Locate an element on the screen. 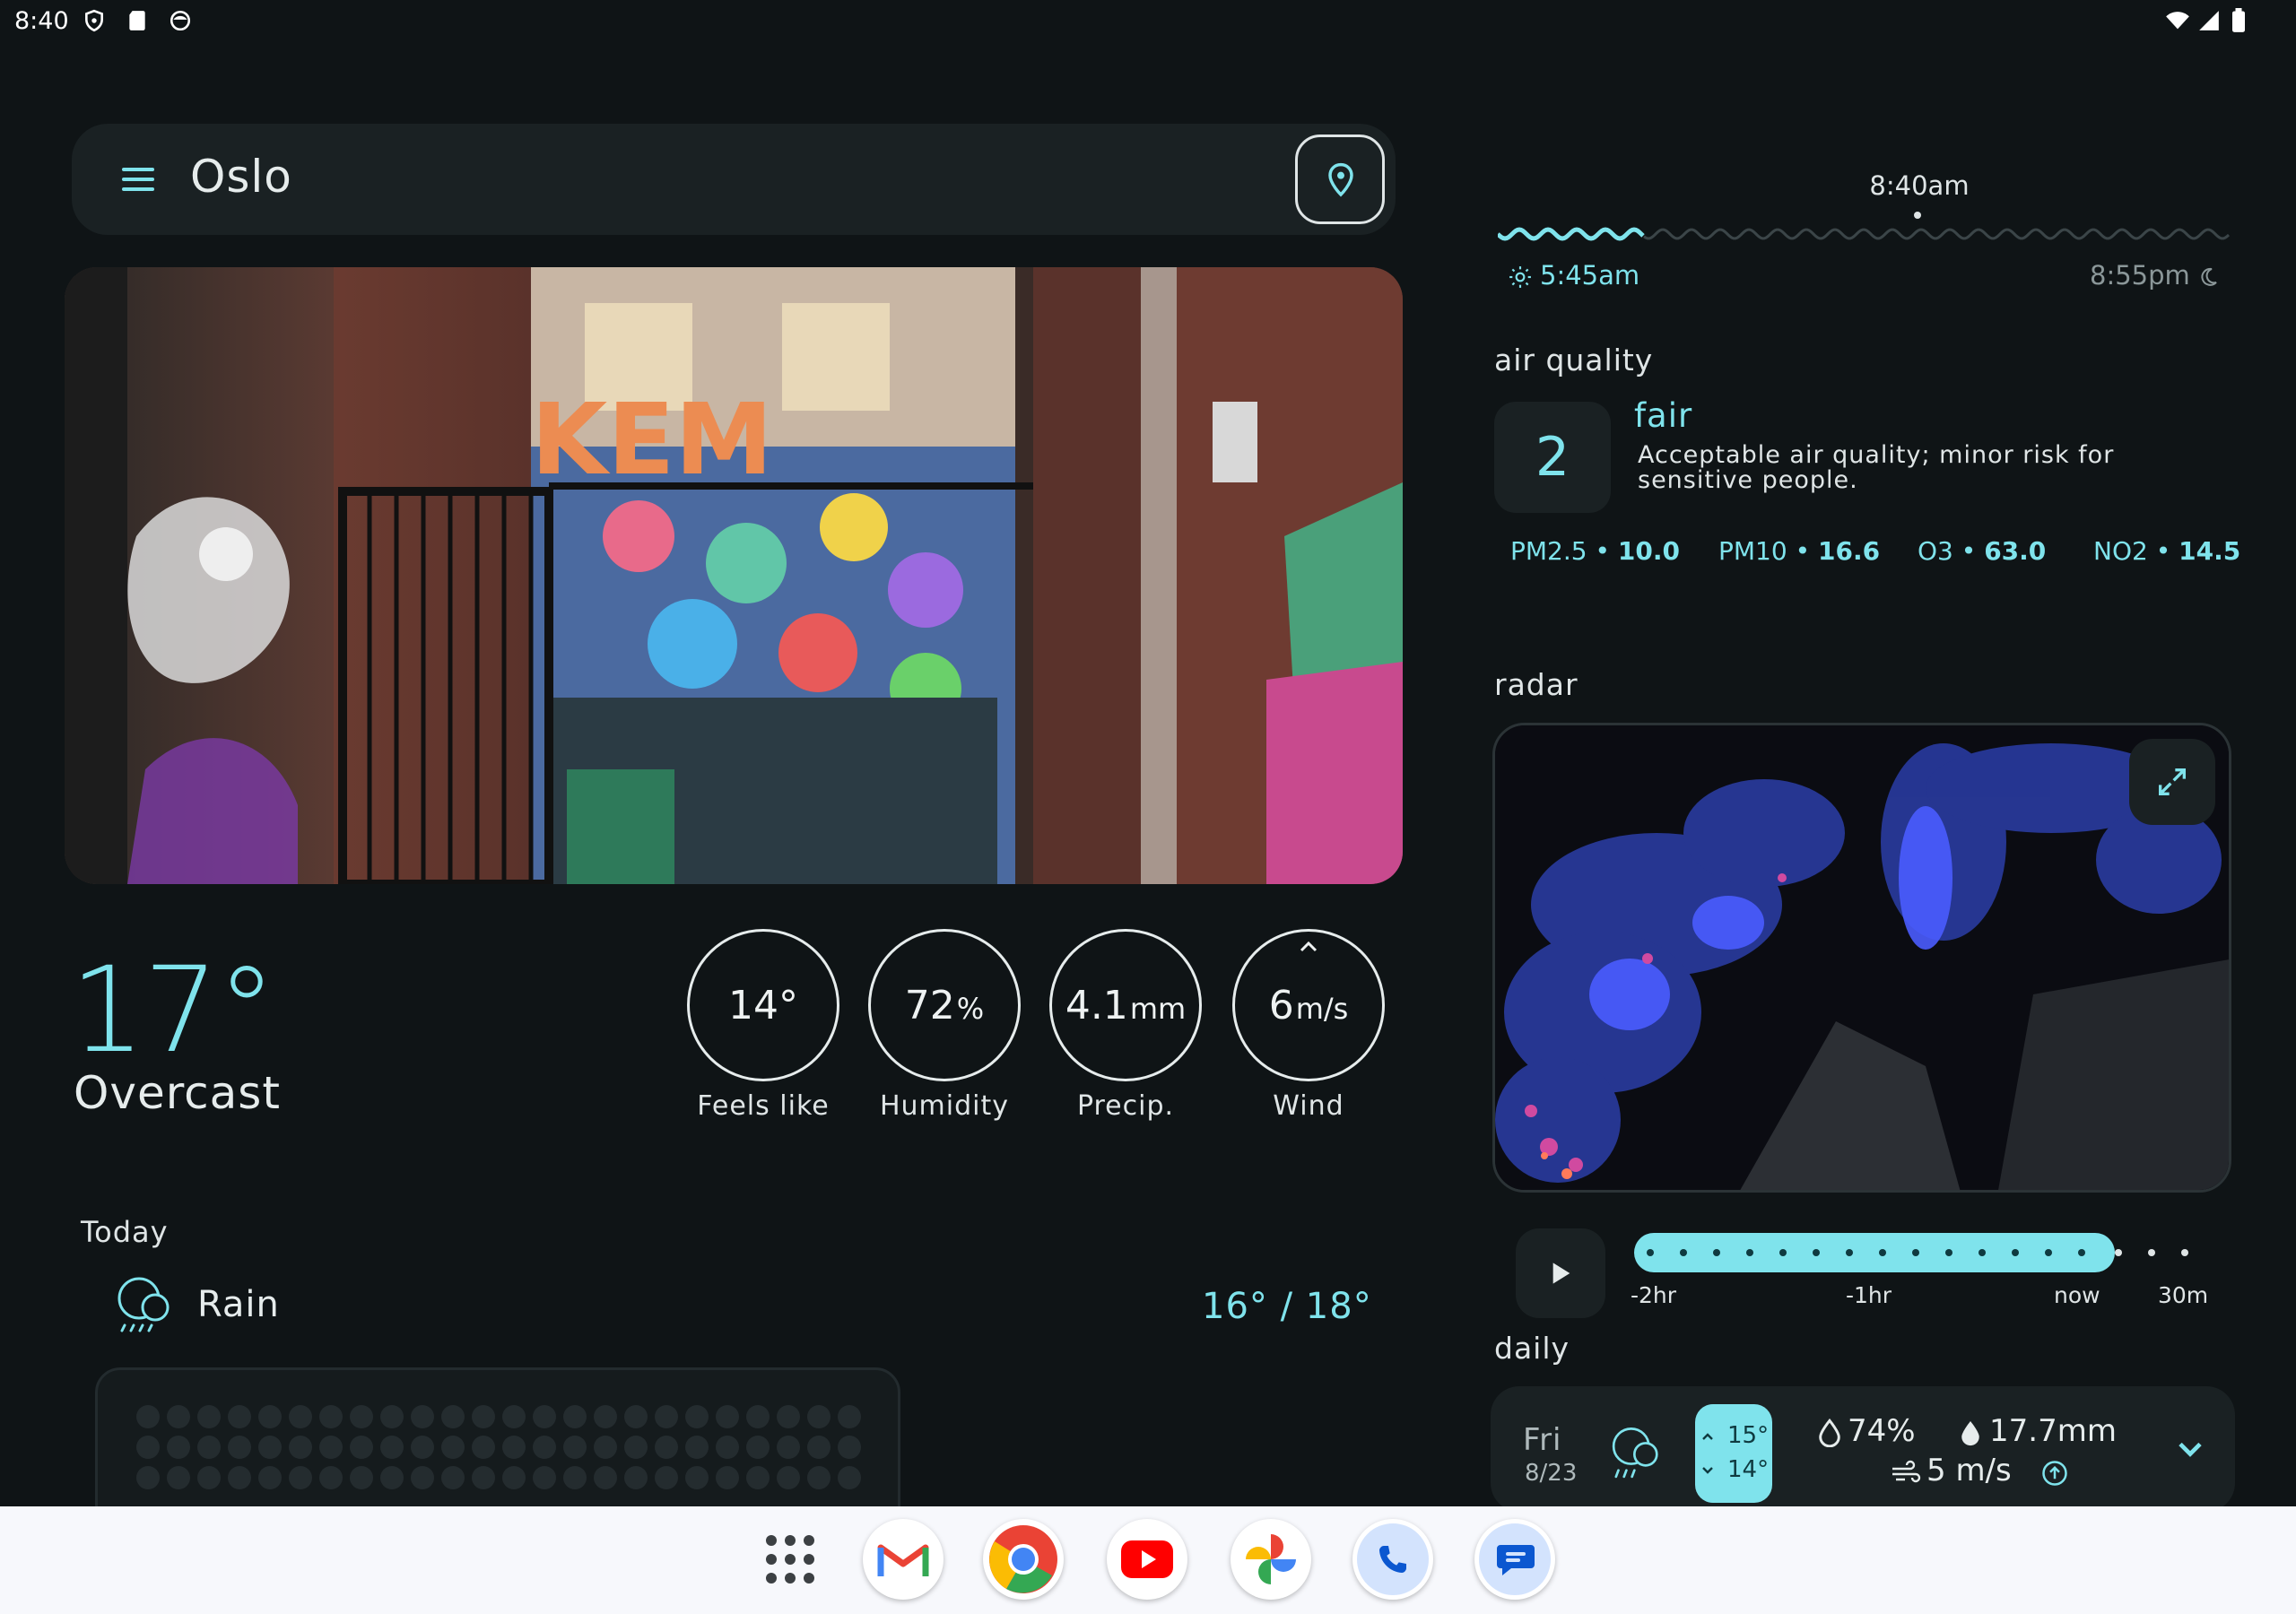 The width and height of the screenshot is (2296, 1614). stat-label: Precip. is located at coordinates (1125, 1106).